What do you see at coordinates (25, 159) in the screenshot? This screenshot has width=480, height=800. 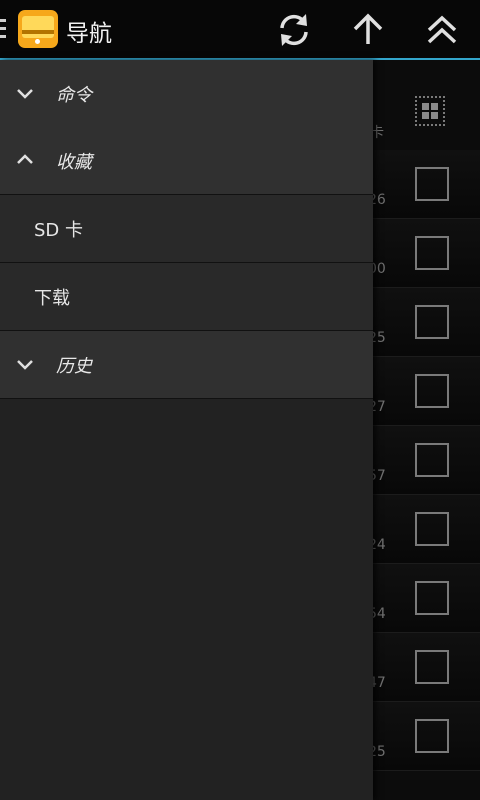 I see `chevron-up-icon` at bounding box center [25, 159].